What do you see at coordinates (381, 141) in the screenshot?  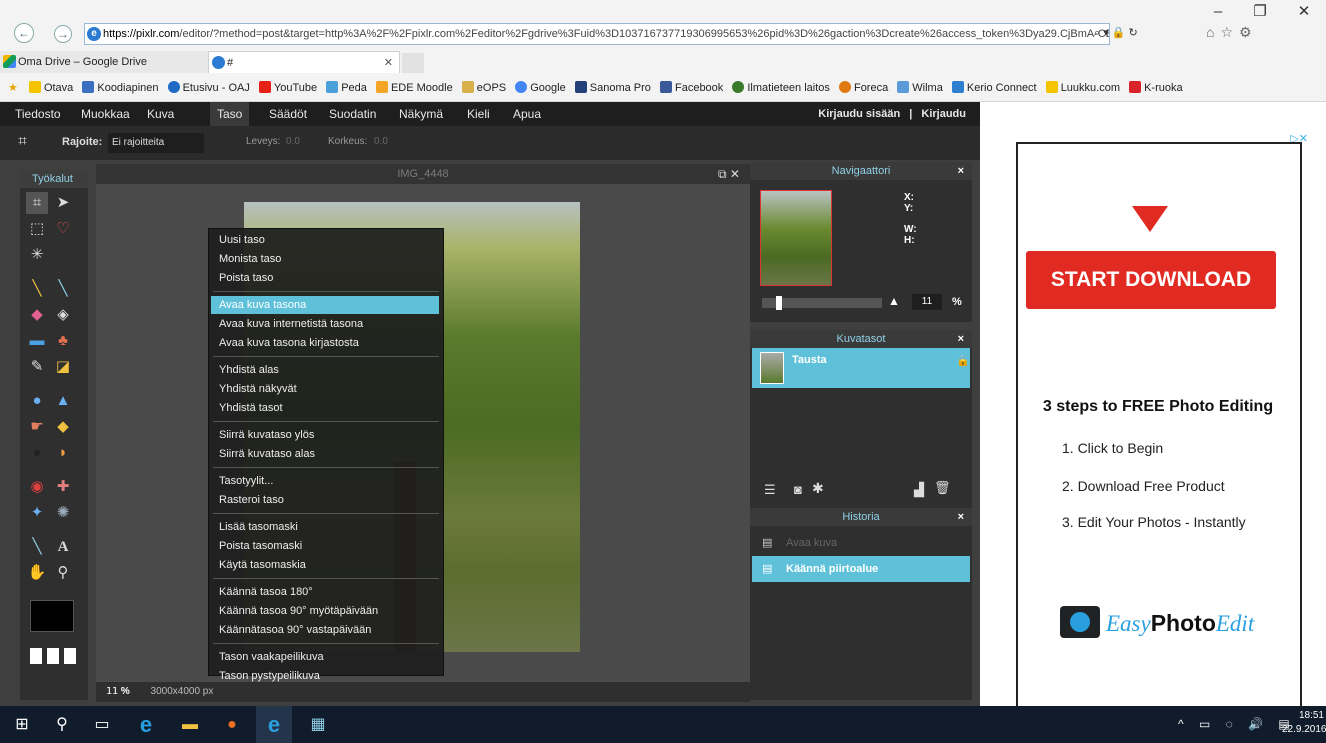 I see `height-input: 0.0` at bounding box center [381, 141].